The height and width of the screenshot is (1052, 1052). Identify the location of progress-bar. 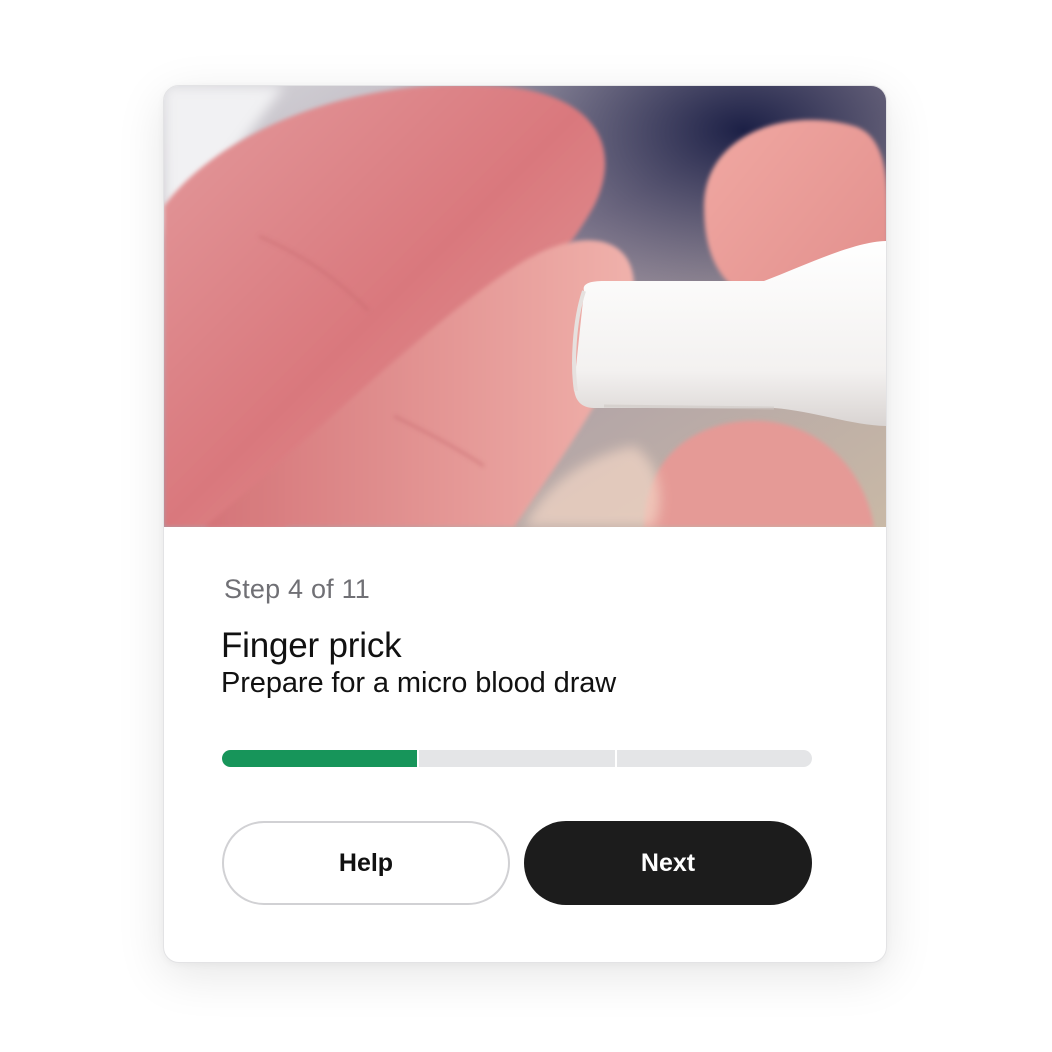
(517, 758).